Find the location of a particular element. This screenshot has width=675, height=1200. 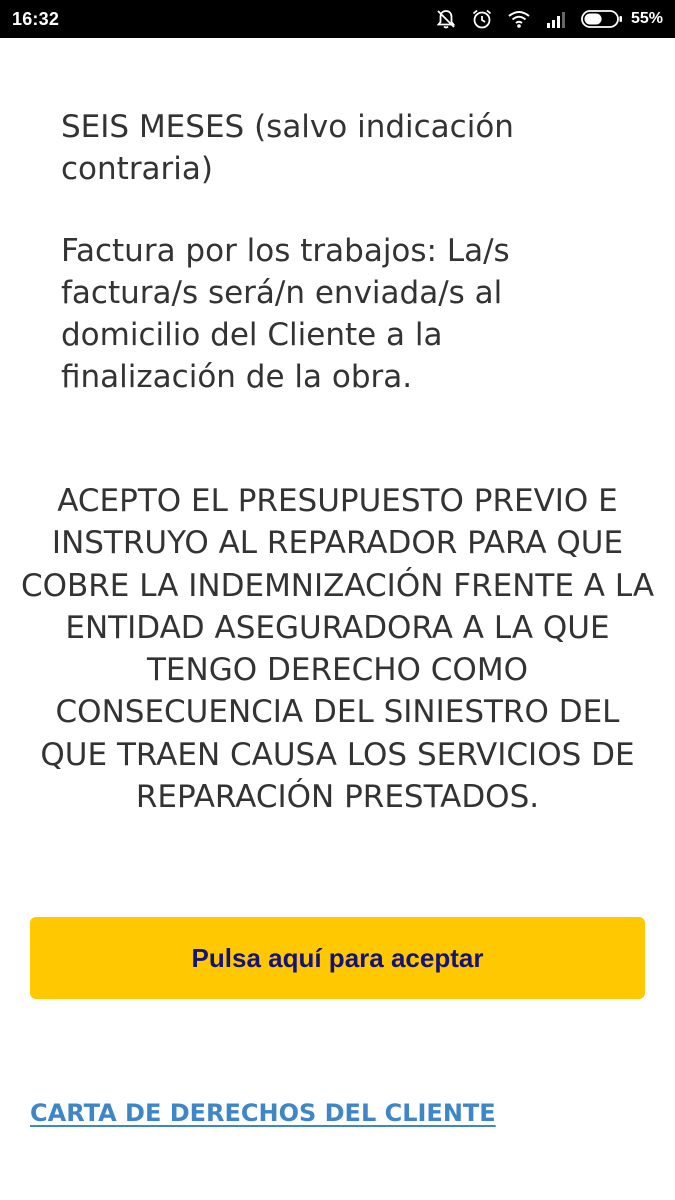

duration-paragraph: SEIS MESES (salvo indicación contraria) is located at coordinates (287, 148).